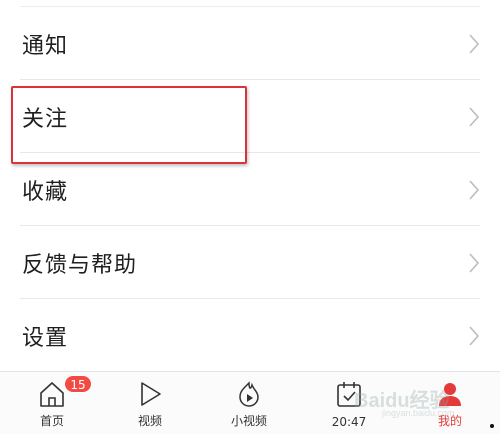  I want to click on tab-label: 20:47, so click(349, 422).